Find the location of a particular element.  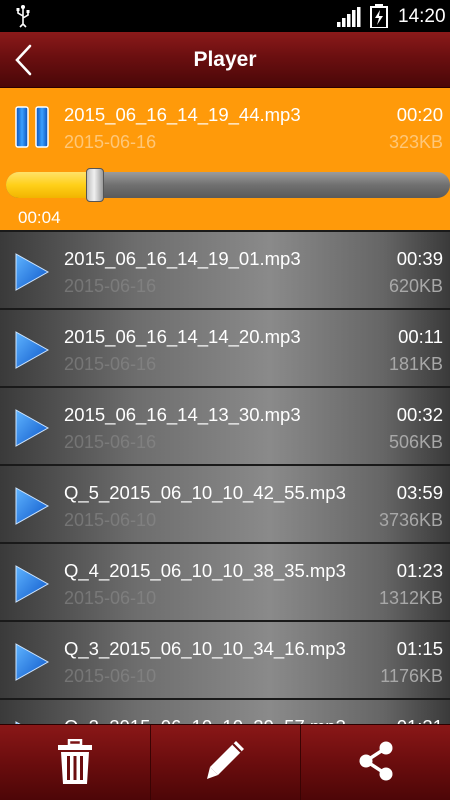

file-name: Q_2_2015_06_10_10_29_57.mp3 is located at coordinates (205, 720).